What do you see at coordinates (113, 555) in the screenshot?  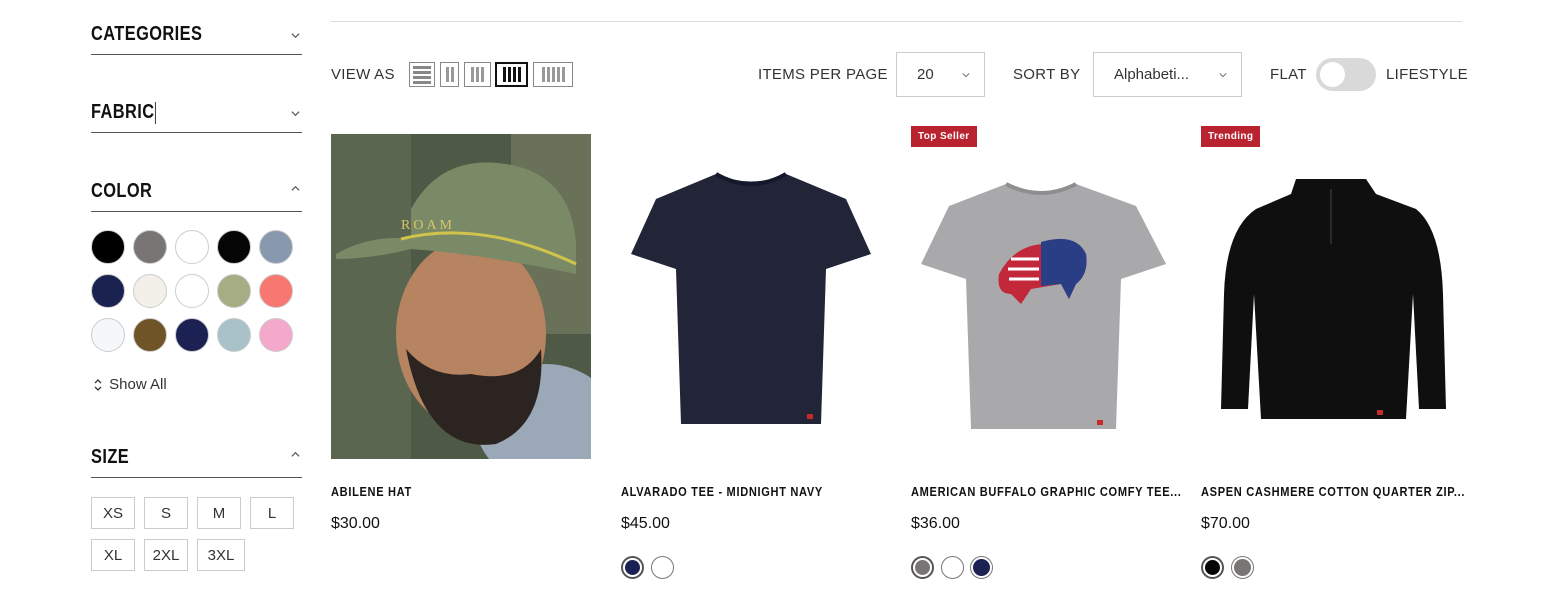 I see `size-option-xl: XL` at bounding box center [113, 555].